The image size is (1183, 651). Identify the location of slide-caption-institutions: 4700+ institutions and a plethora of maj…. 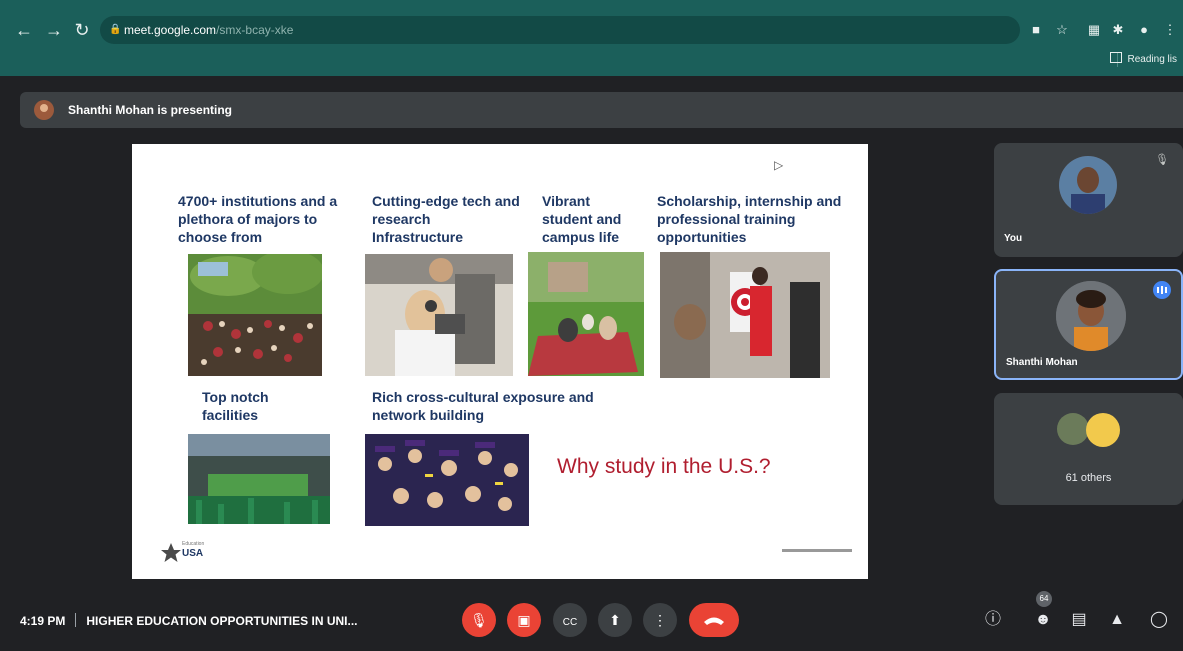
(258, 219).